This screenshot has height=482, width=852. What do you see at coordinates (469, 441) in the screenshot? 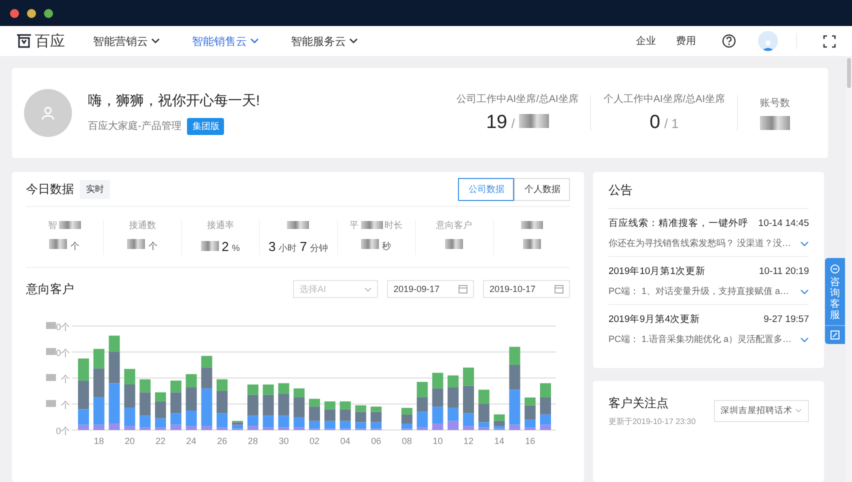
I see `axis-label: 12` at bounding box center [469, 441].